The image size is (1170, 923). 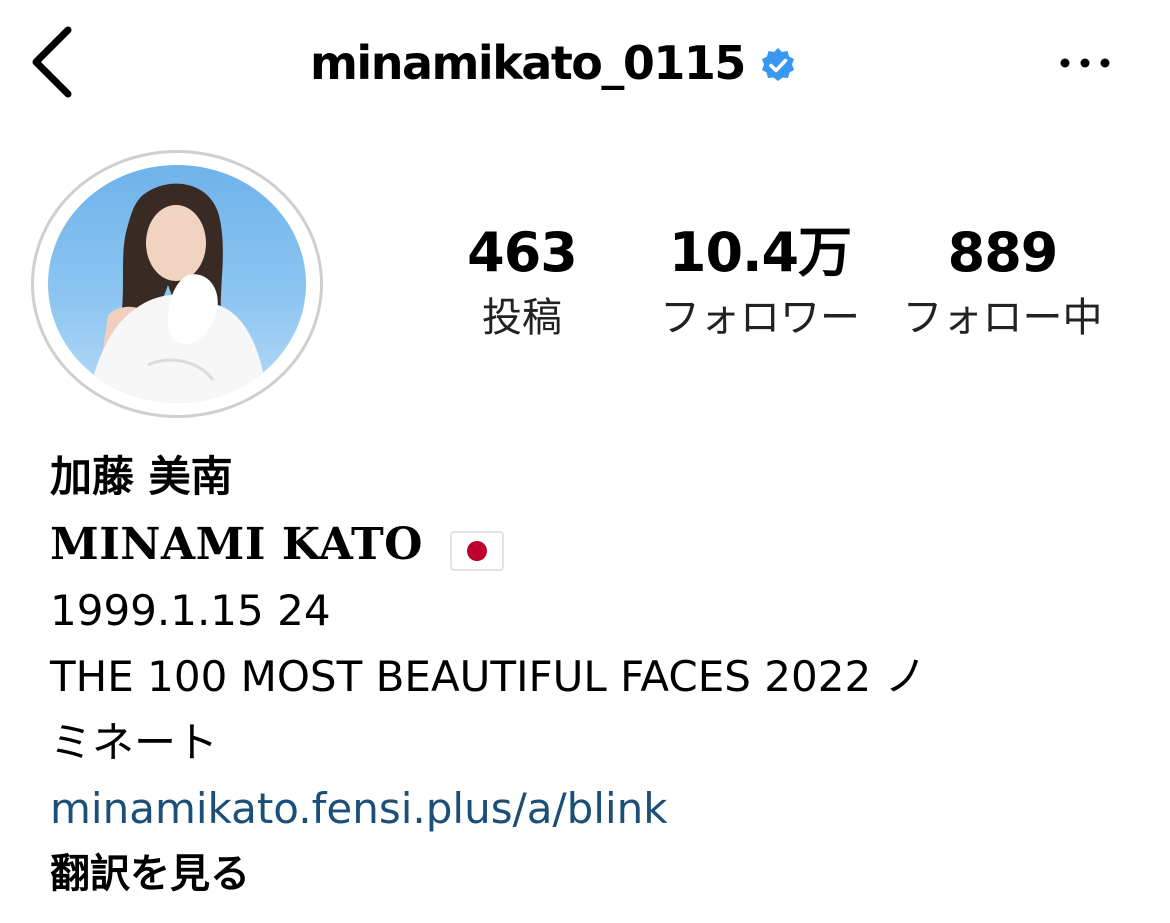 I want to click on more-options-button, so click(x=1085, y=61).